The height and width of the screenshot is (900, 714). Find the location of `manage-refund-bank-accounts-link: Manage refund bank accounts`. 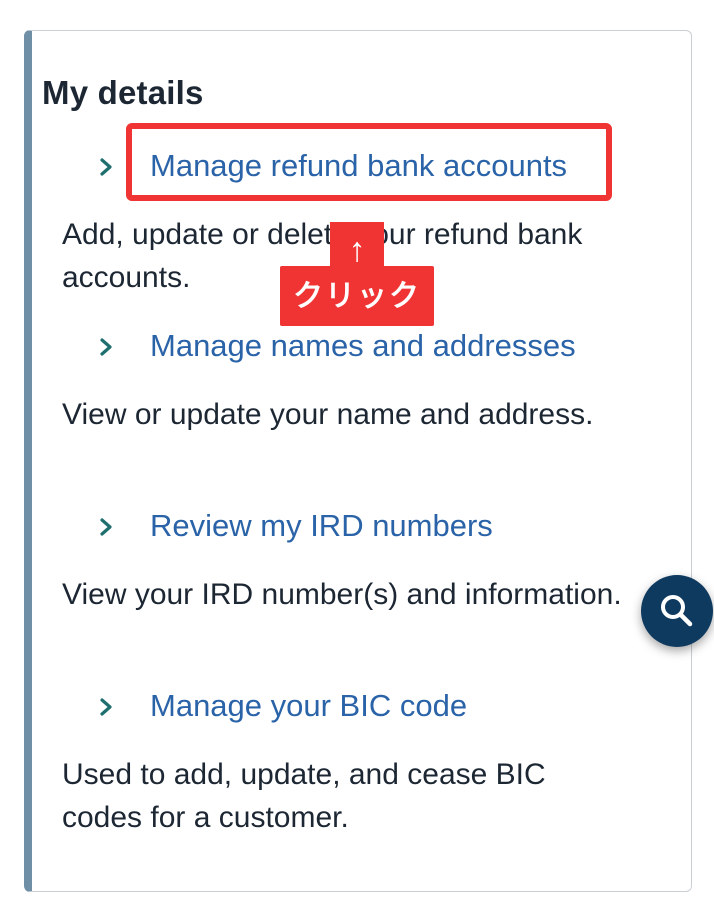

manage-refund-bank-accounts-link: Manage refund bank accounts is located at coordinates (358, 165).